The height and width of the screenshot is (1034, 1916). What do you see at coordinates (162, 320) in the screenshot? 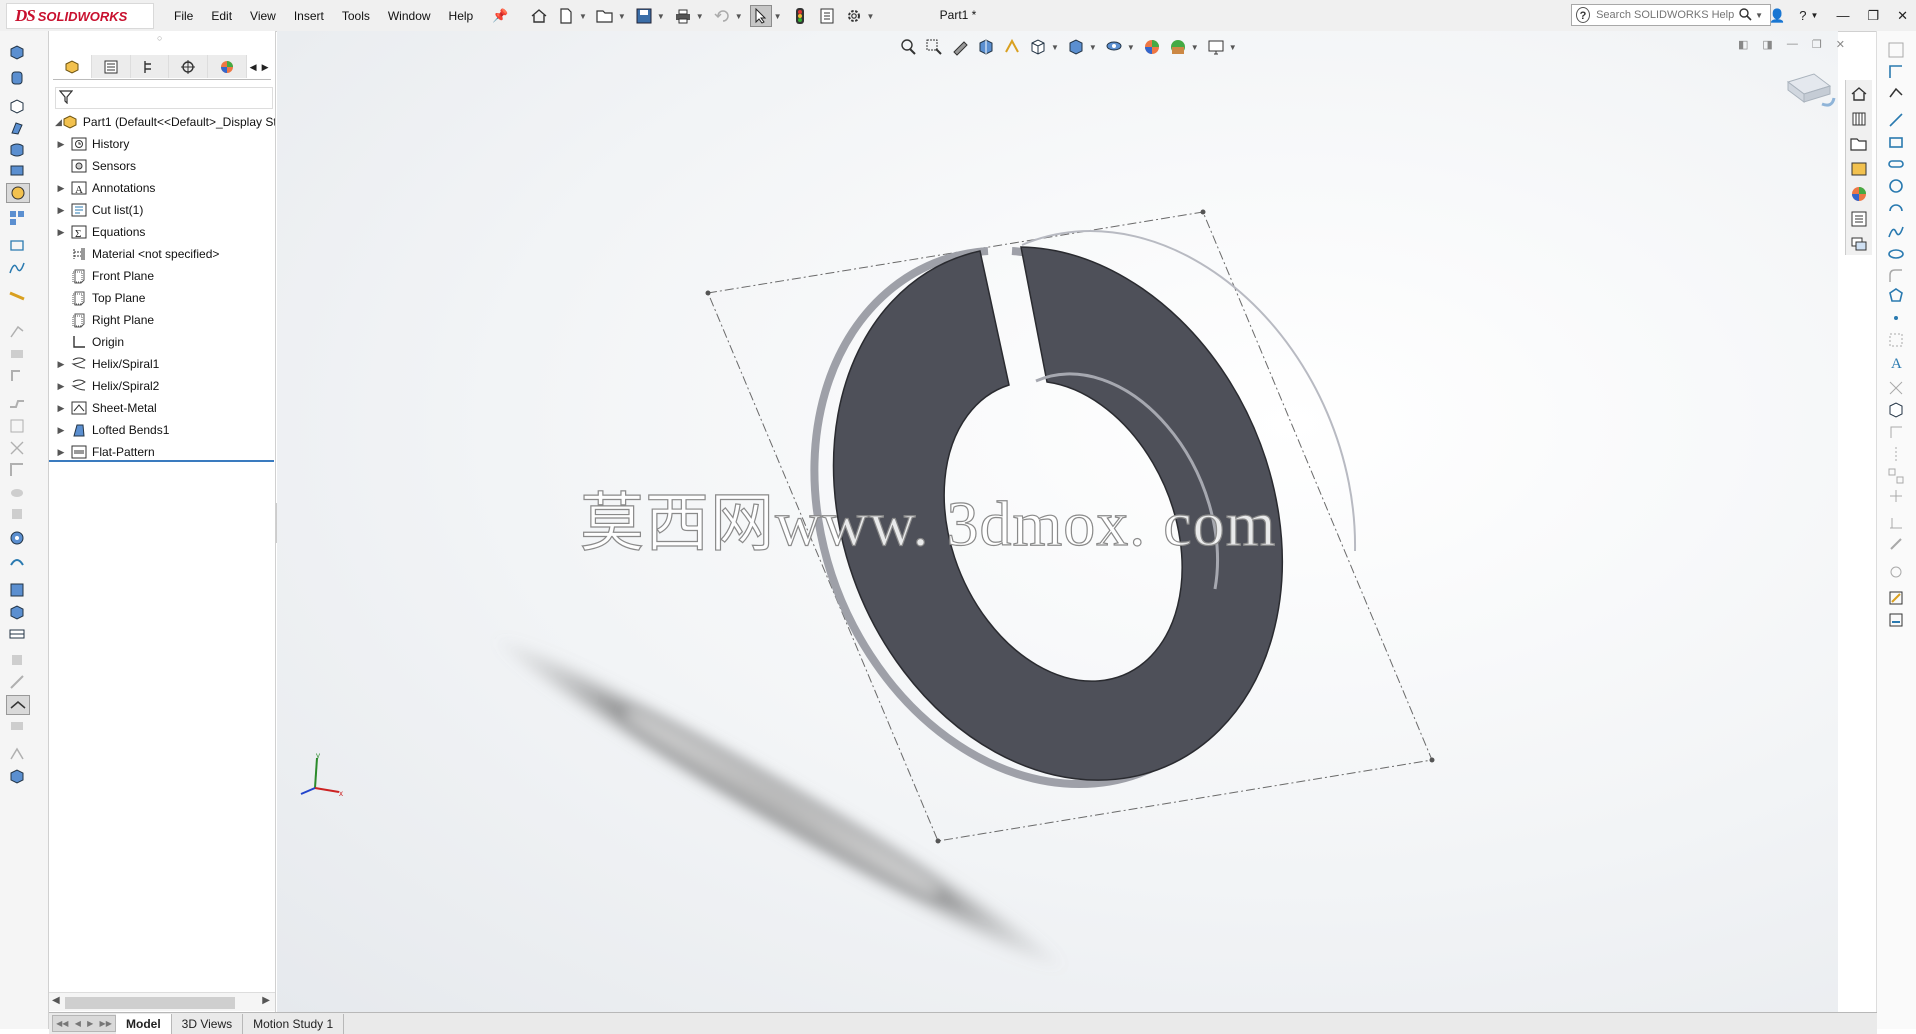
I see `tree-item-right-plane: Right Plane` at bounding box center [162, 320].